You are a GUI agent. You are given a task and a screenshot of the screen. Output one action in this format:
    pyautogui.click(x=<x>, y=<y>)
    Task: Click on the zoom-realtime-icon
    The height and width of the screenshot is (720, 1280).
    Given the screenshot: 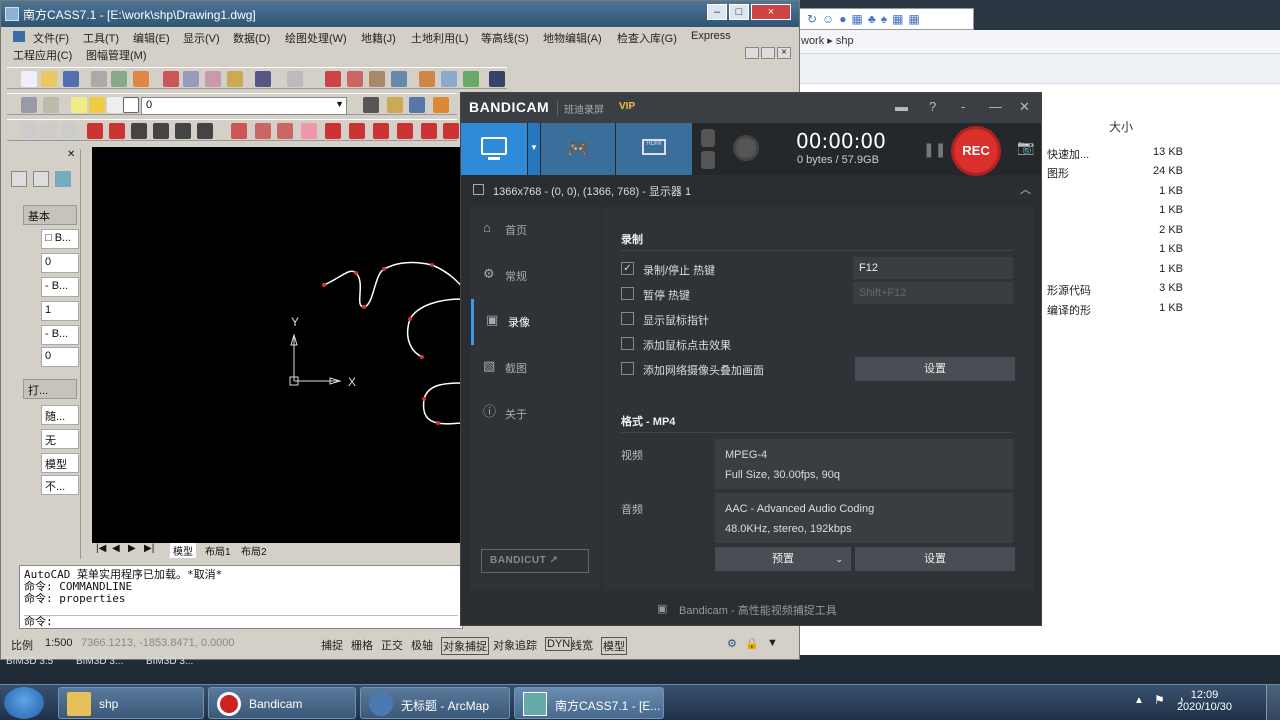 What is the action you would take?
    pyautogui.click(x=355, y=79)
    